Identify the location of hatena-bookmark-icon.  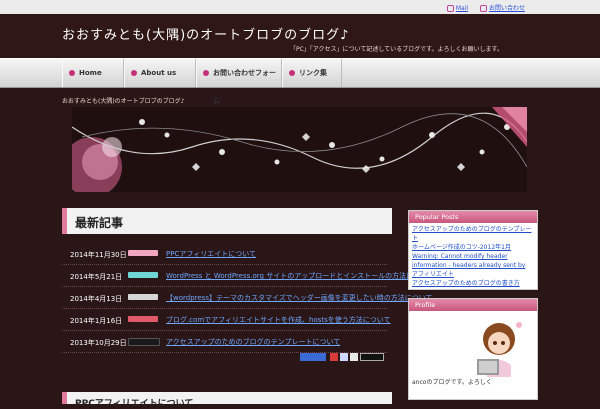
(313, 357).